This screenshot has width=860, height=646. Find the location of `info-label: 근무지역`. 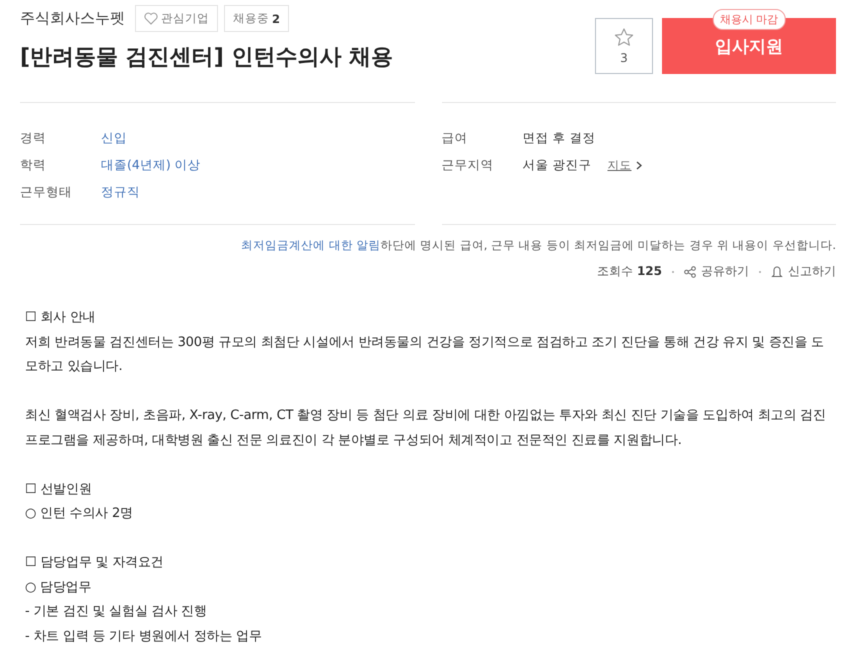

info-label: 근무지역 is located at coordinates (468, 165).